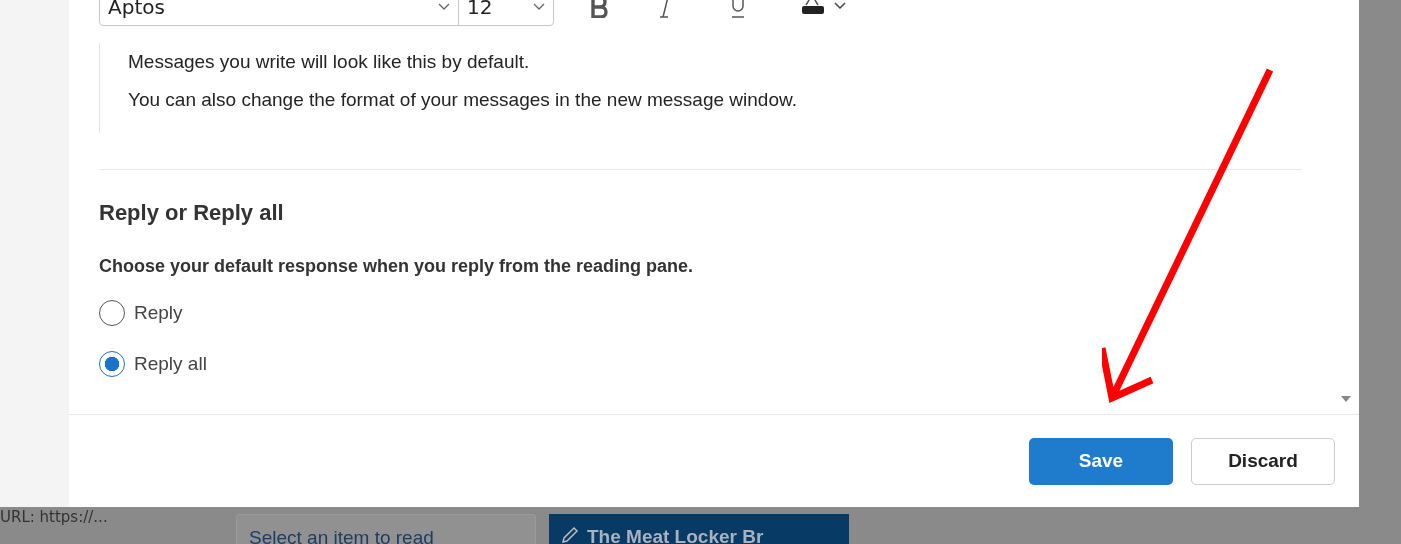 Image resolution: width=1401 pixels, height=544 pixels. What do you see at coordinates (397, 266) in the screenshot?
I see `section-description: Choose your default response when you reply from the reading pane.` at bounding box center [397, 266].